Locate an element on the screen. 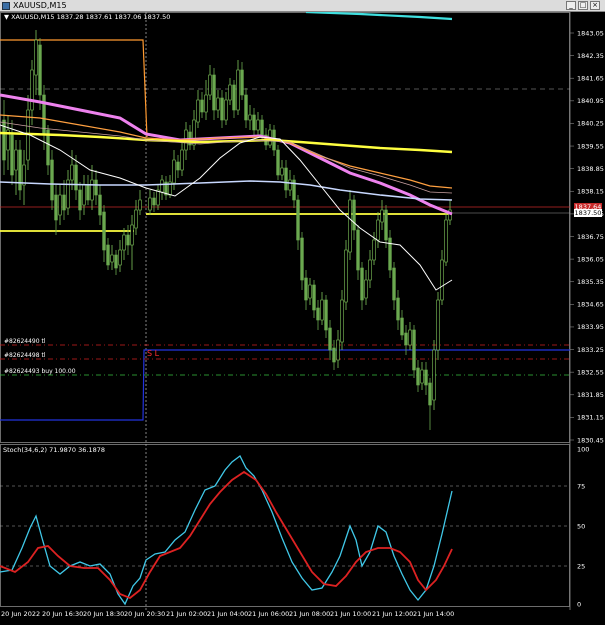  blue-box-line is located at coordinates (285, 385).